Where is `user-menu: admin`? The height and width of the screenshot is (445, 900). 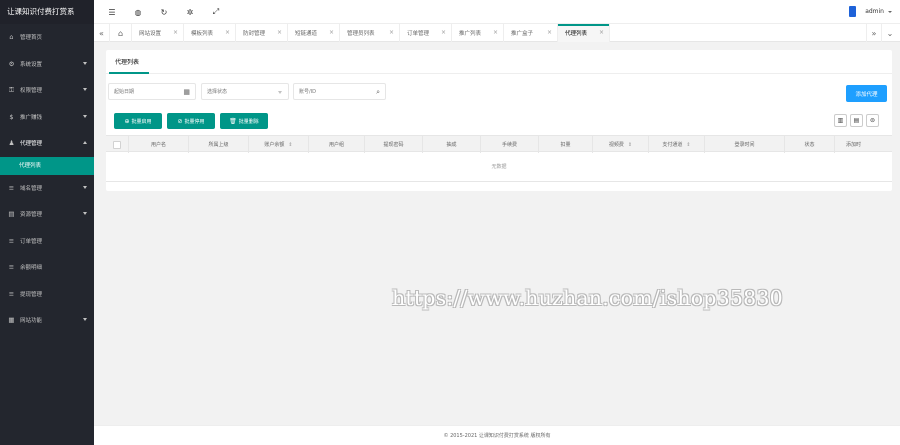 user-menu: admin is located at coordinates (870, 11).